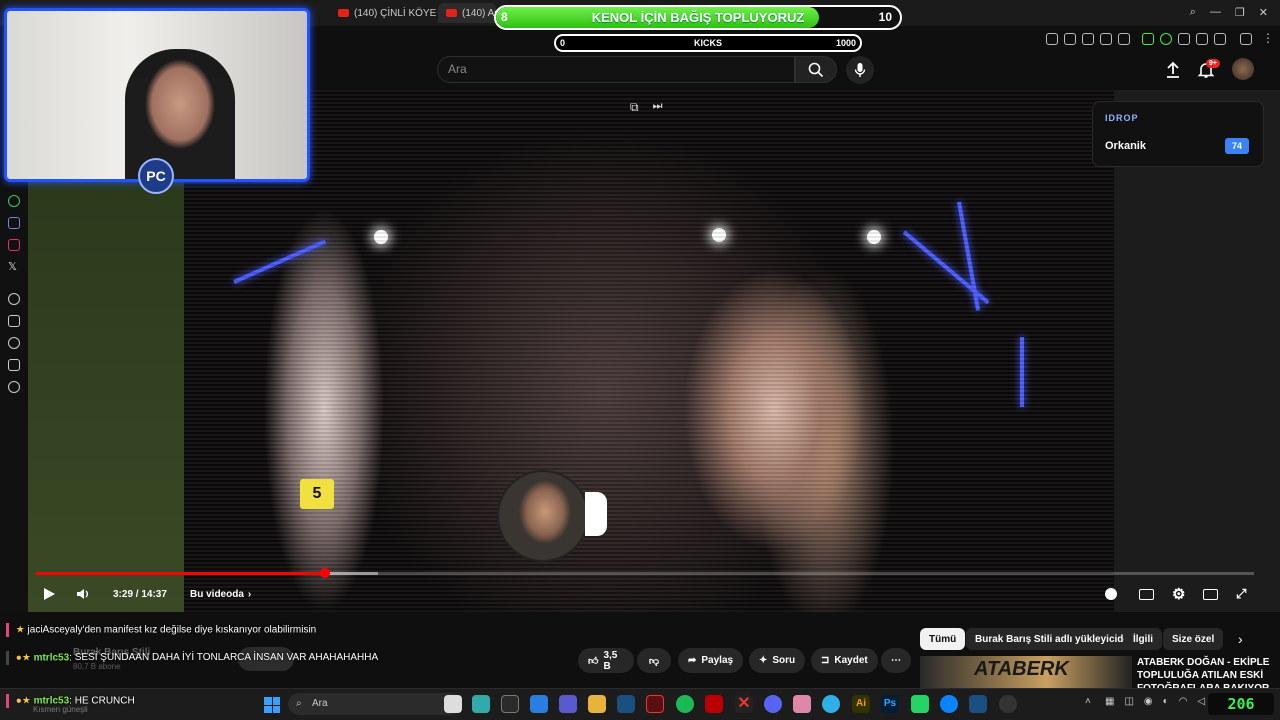  I want to click on kick-extension-icon, so click(1148, 39).